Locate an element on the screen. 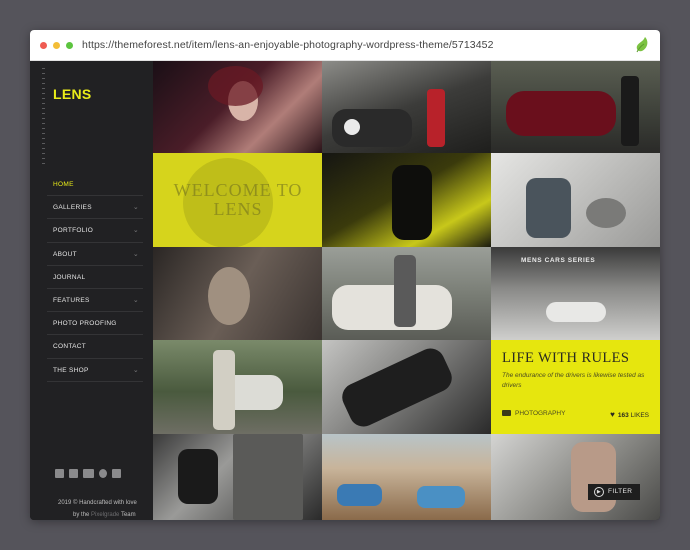 This screenshot has height=550, width=690. photo-tile-red-hair-portrait is located at coordinates (237, 107).